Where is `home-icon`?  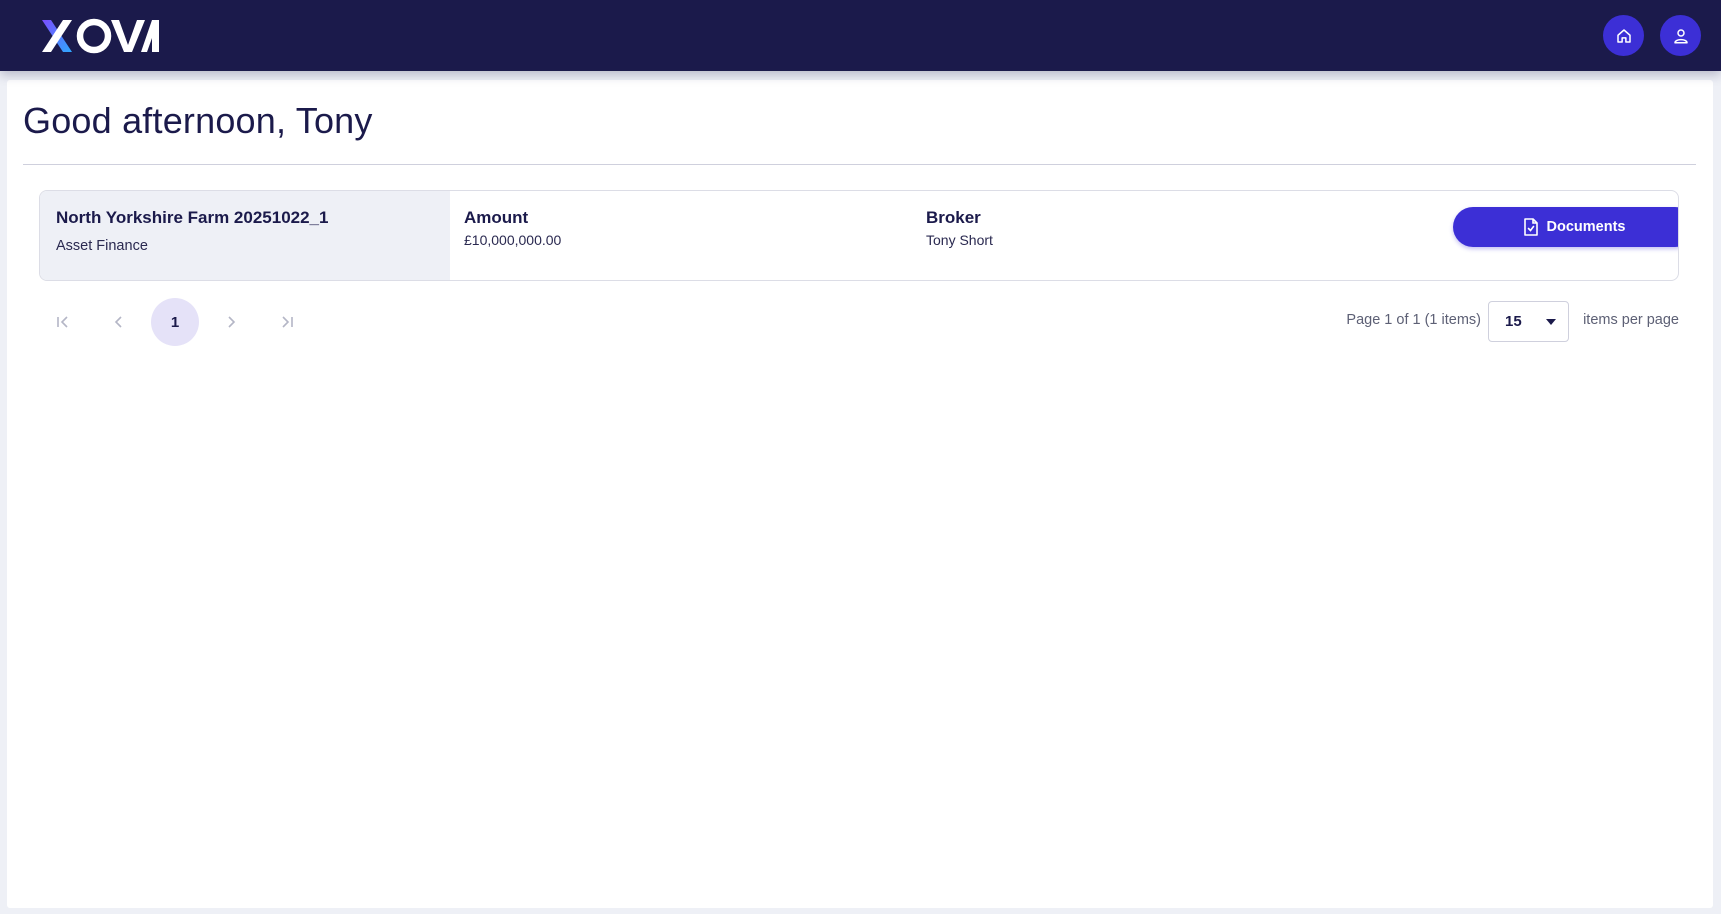 home-icon is located at coordinates (1623, 35).